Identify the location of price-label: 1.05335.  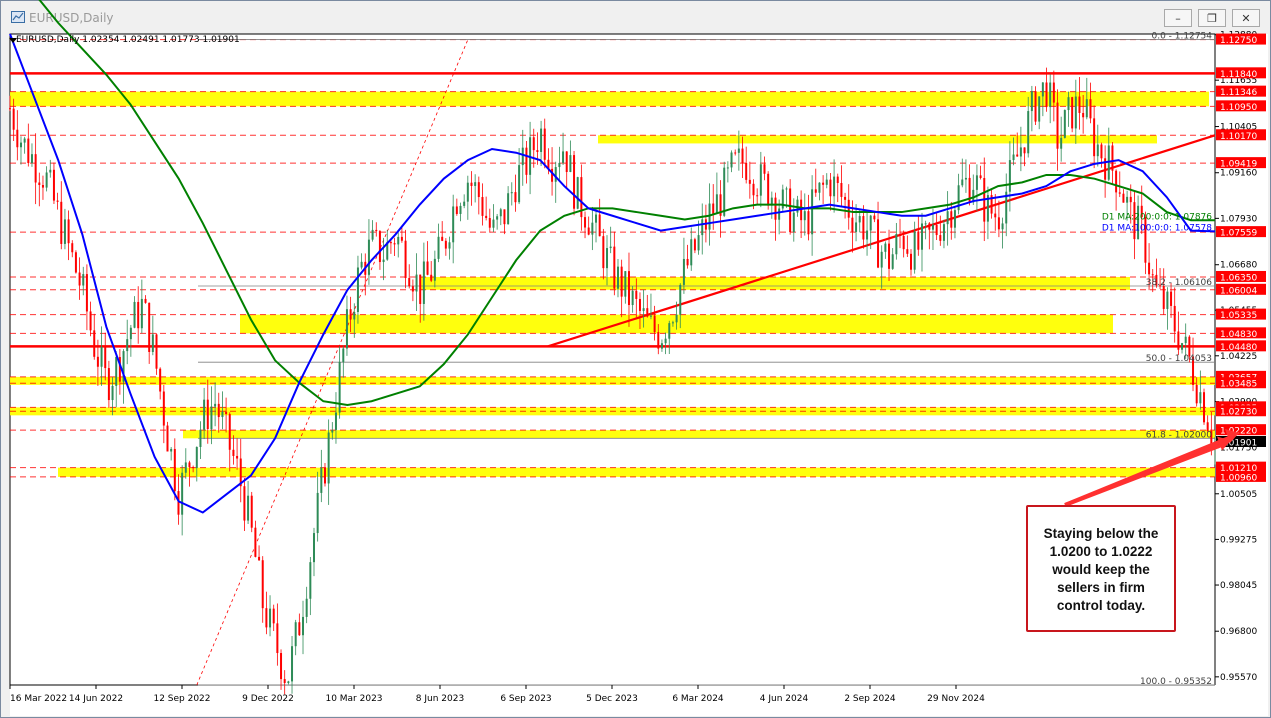
(1238, 316).